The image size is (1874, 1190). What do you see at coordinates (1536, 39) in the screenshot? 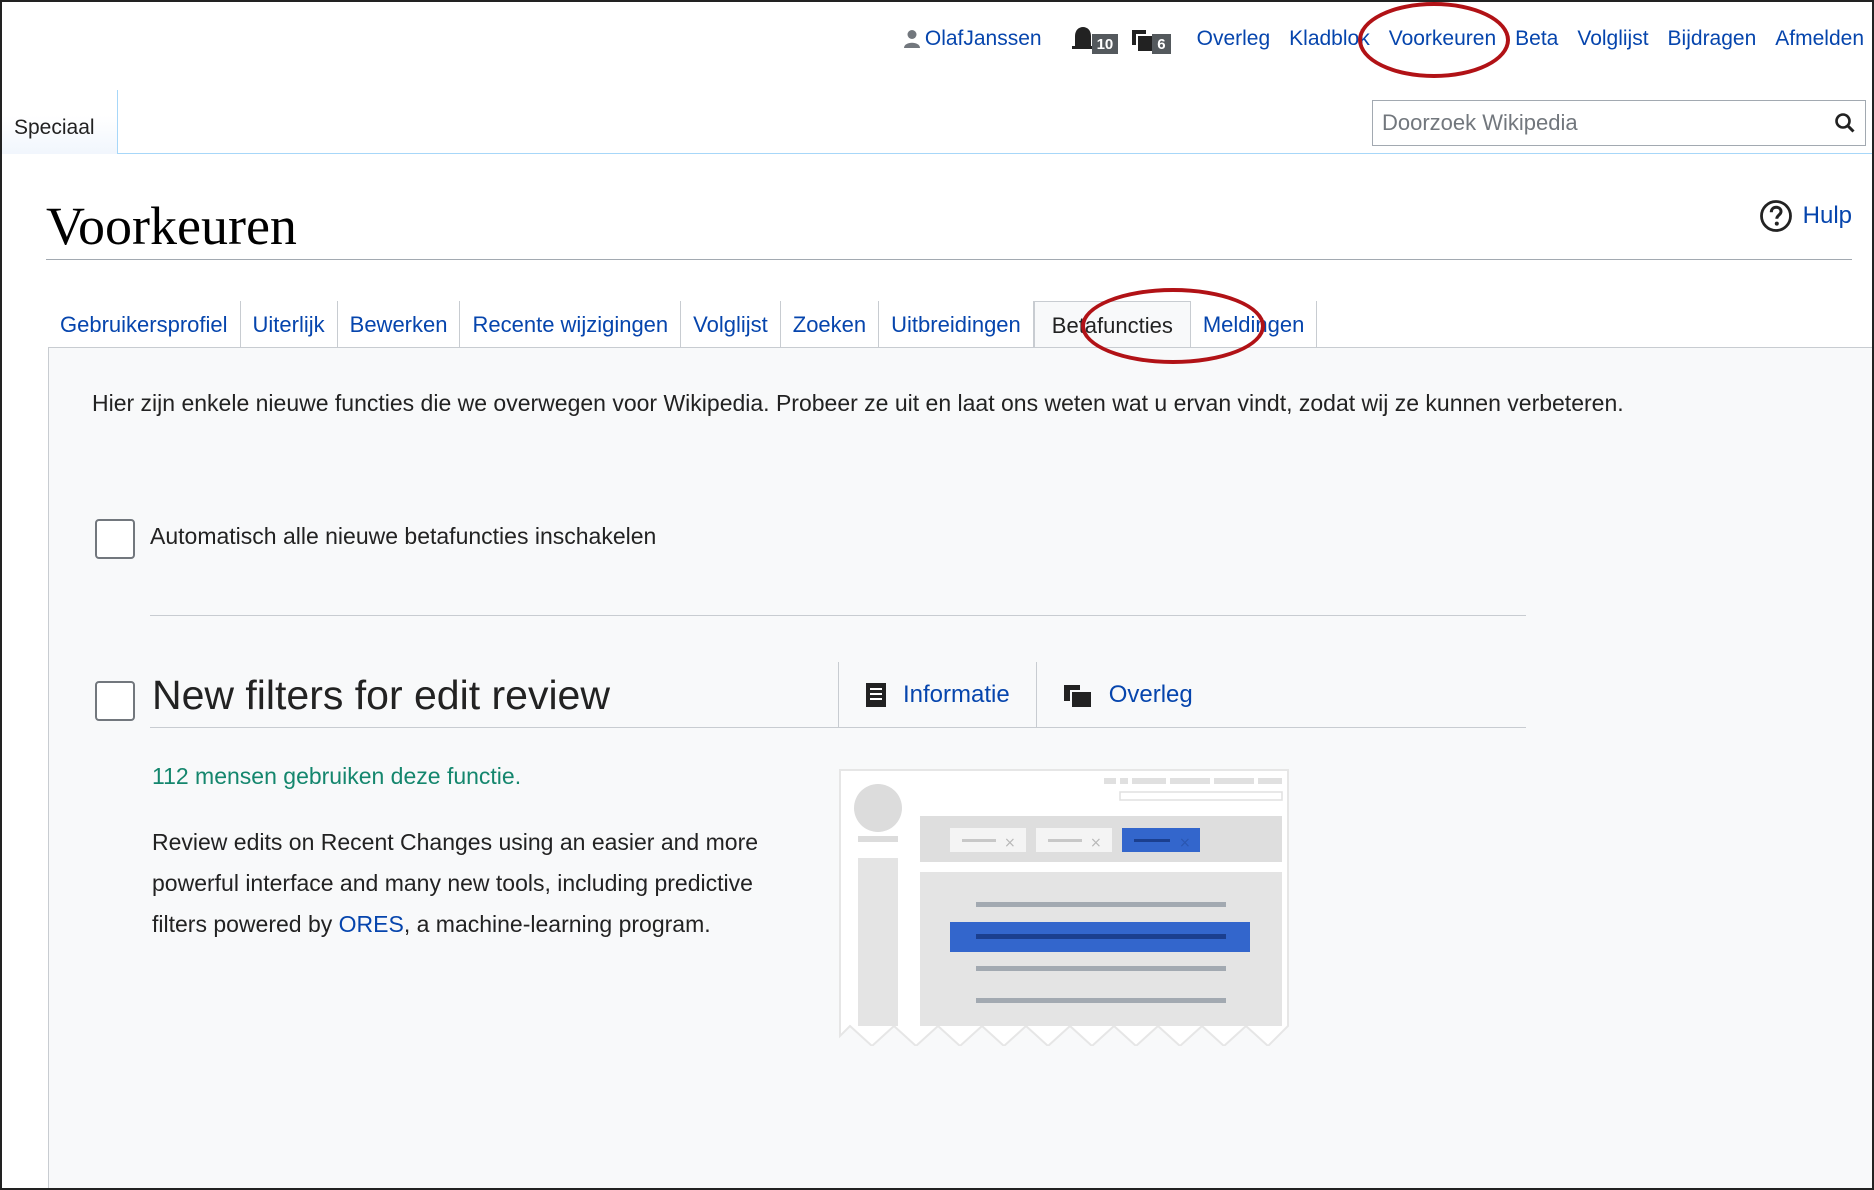
I see `beta-link: Beta` at bounding box center [1536, 39].